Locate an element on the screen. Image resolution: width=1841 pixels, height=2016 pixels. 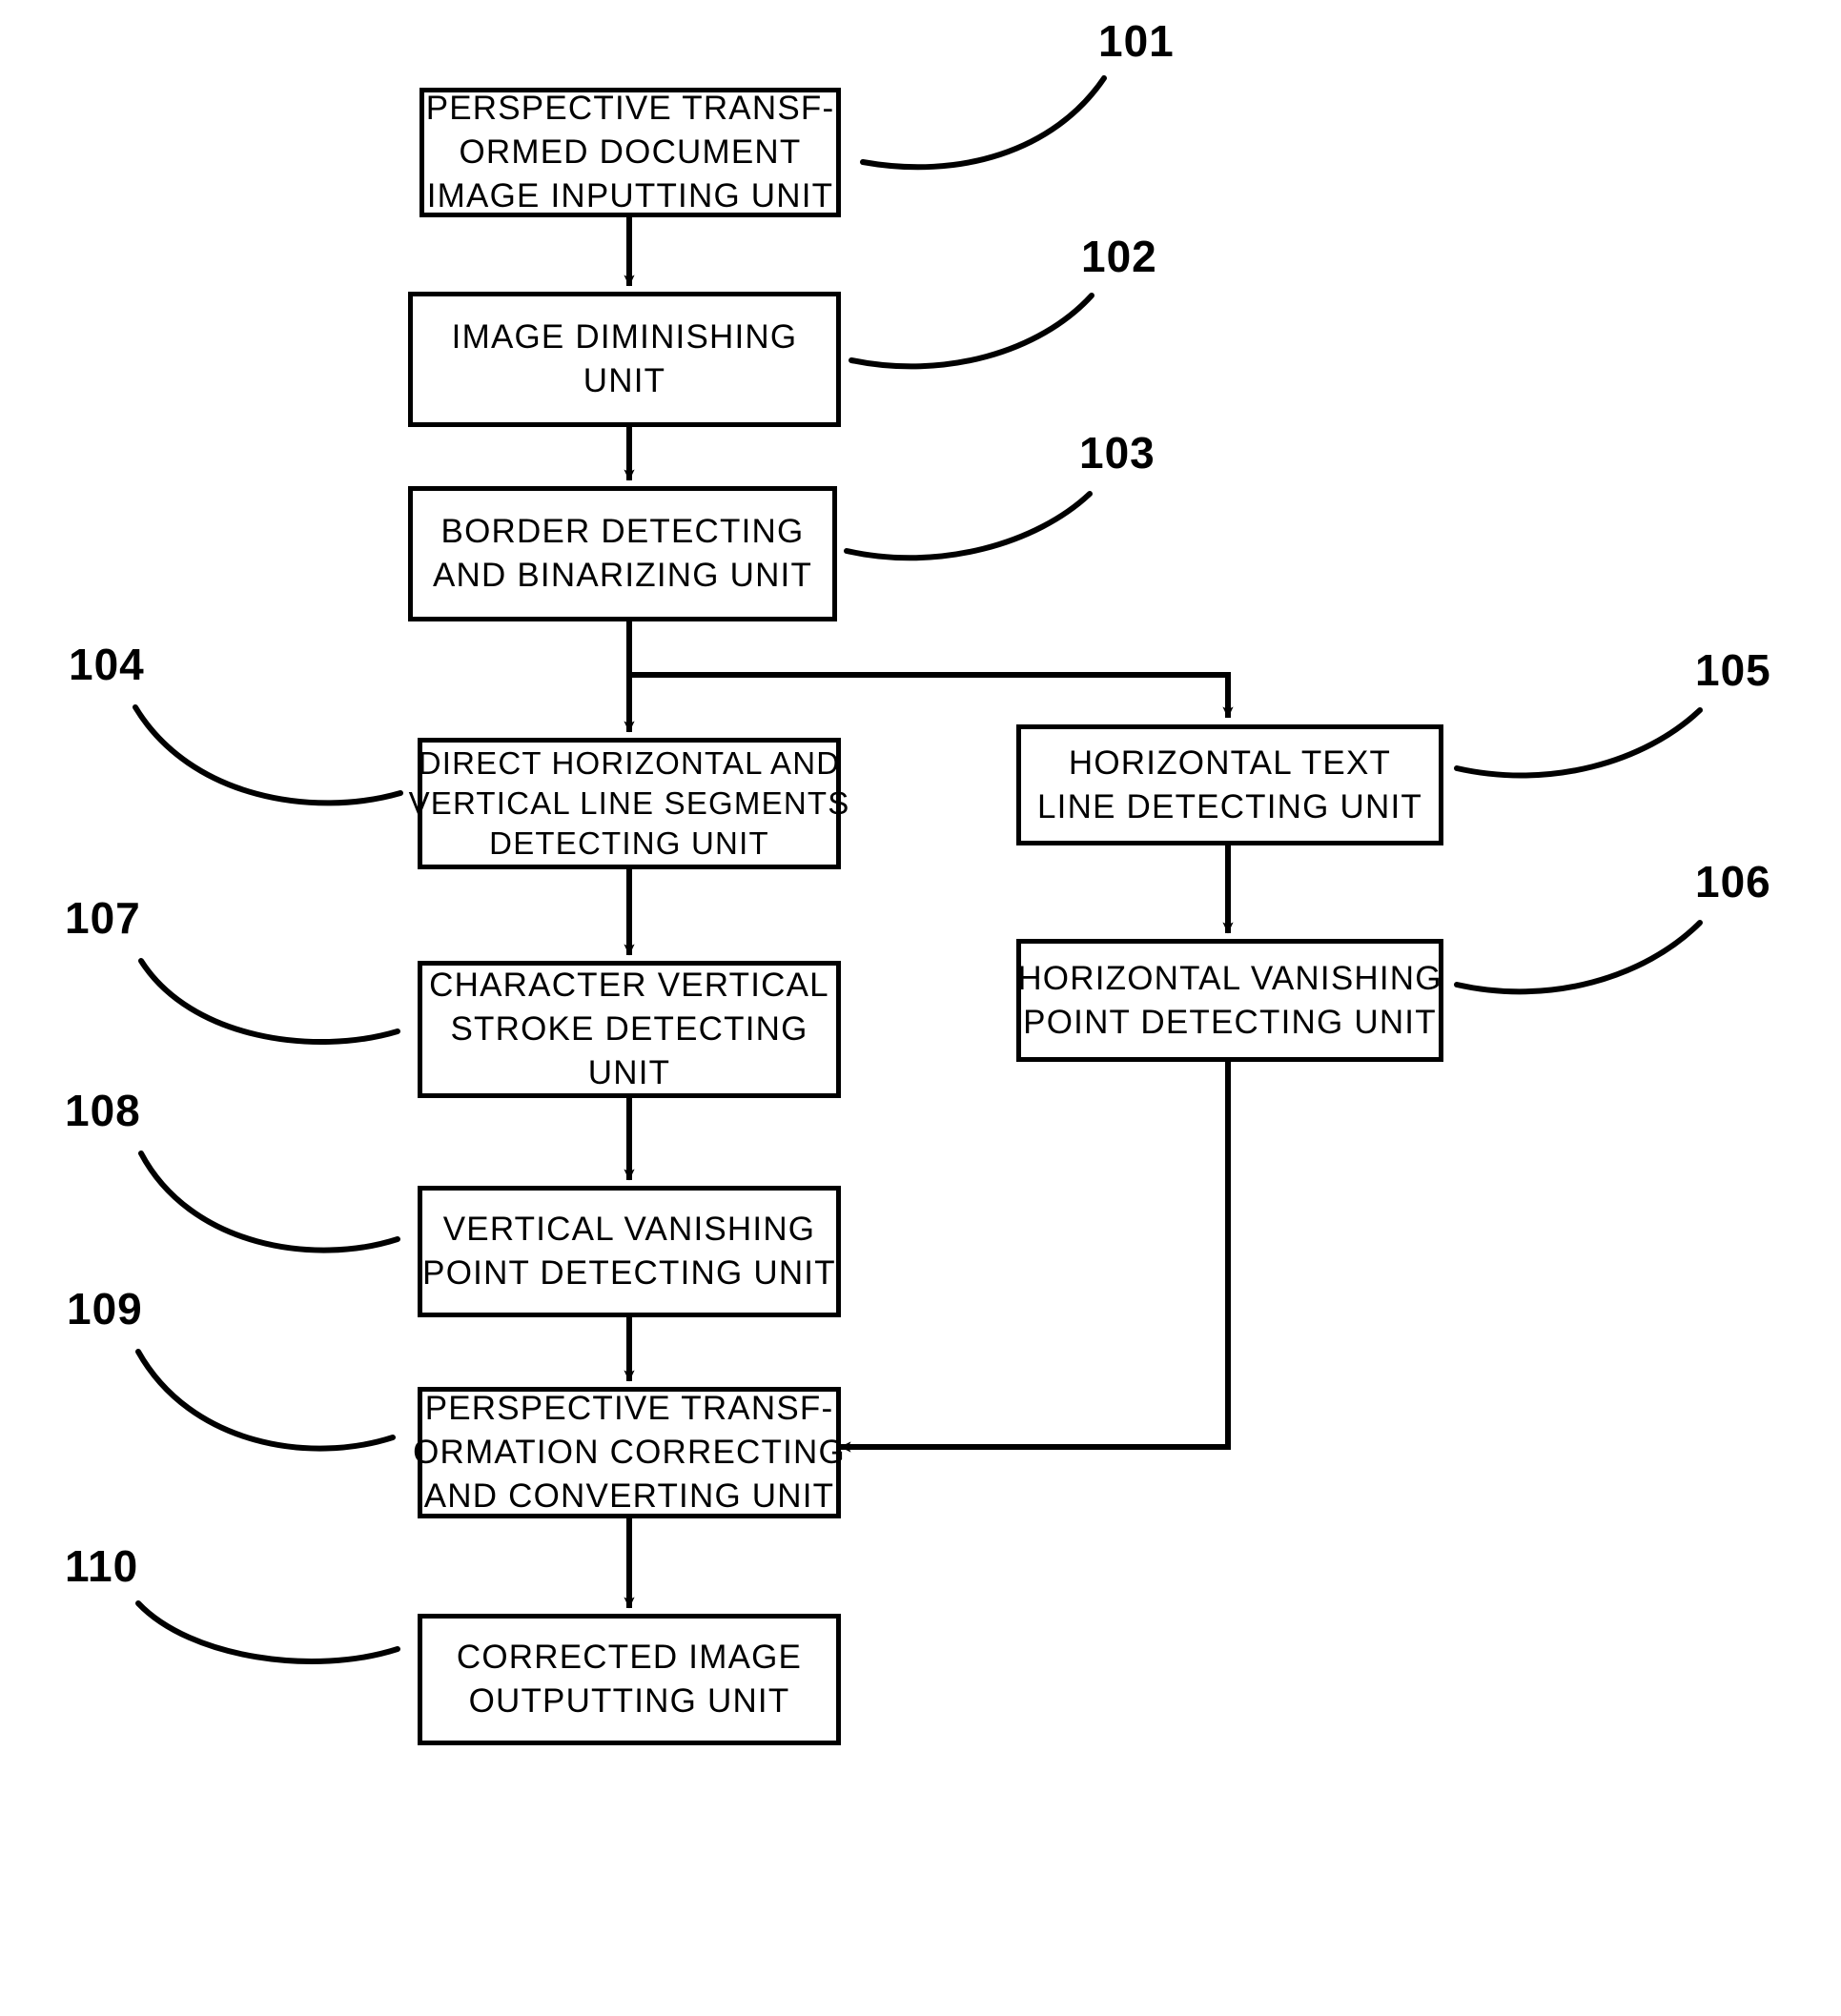
node-label-line: ORMATION CORRECTING is located at coordinates (630, 1452).